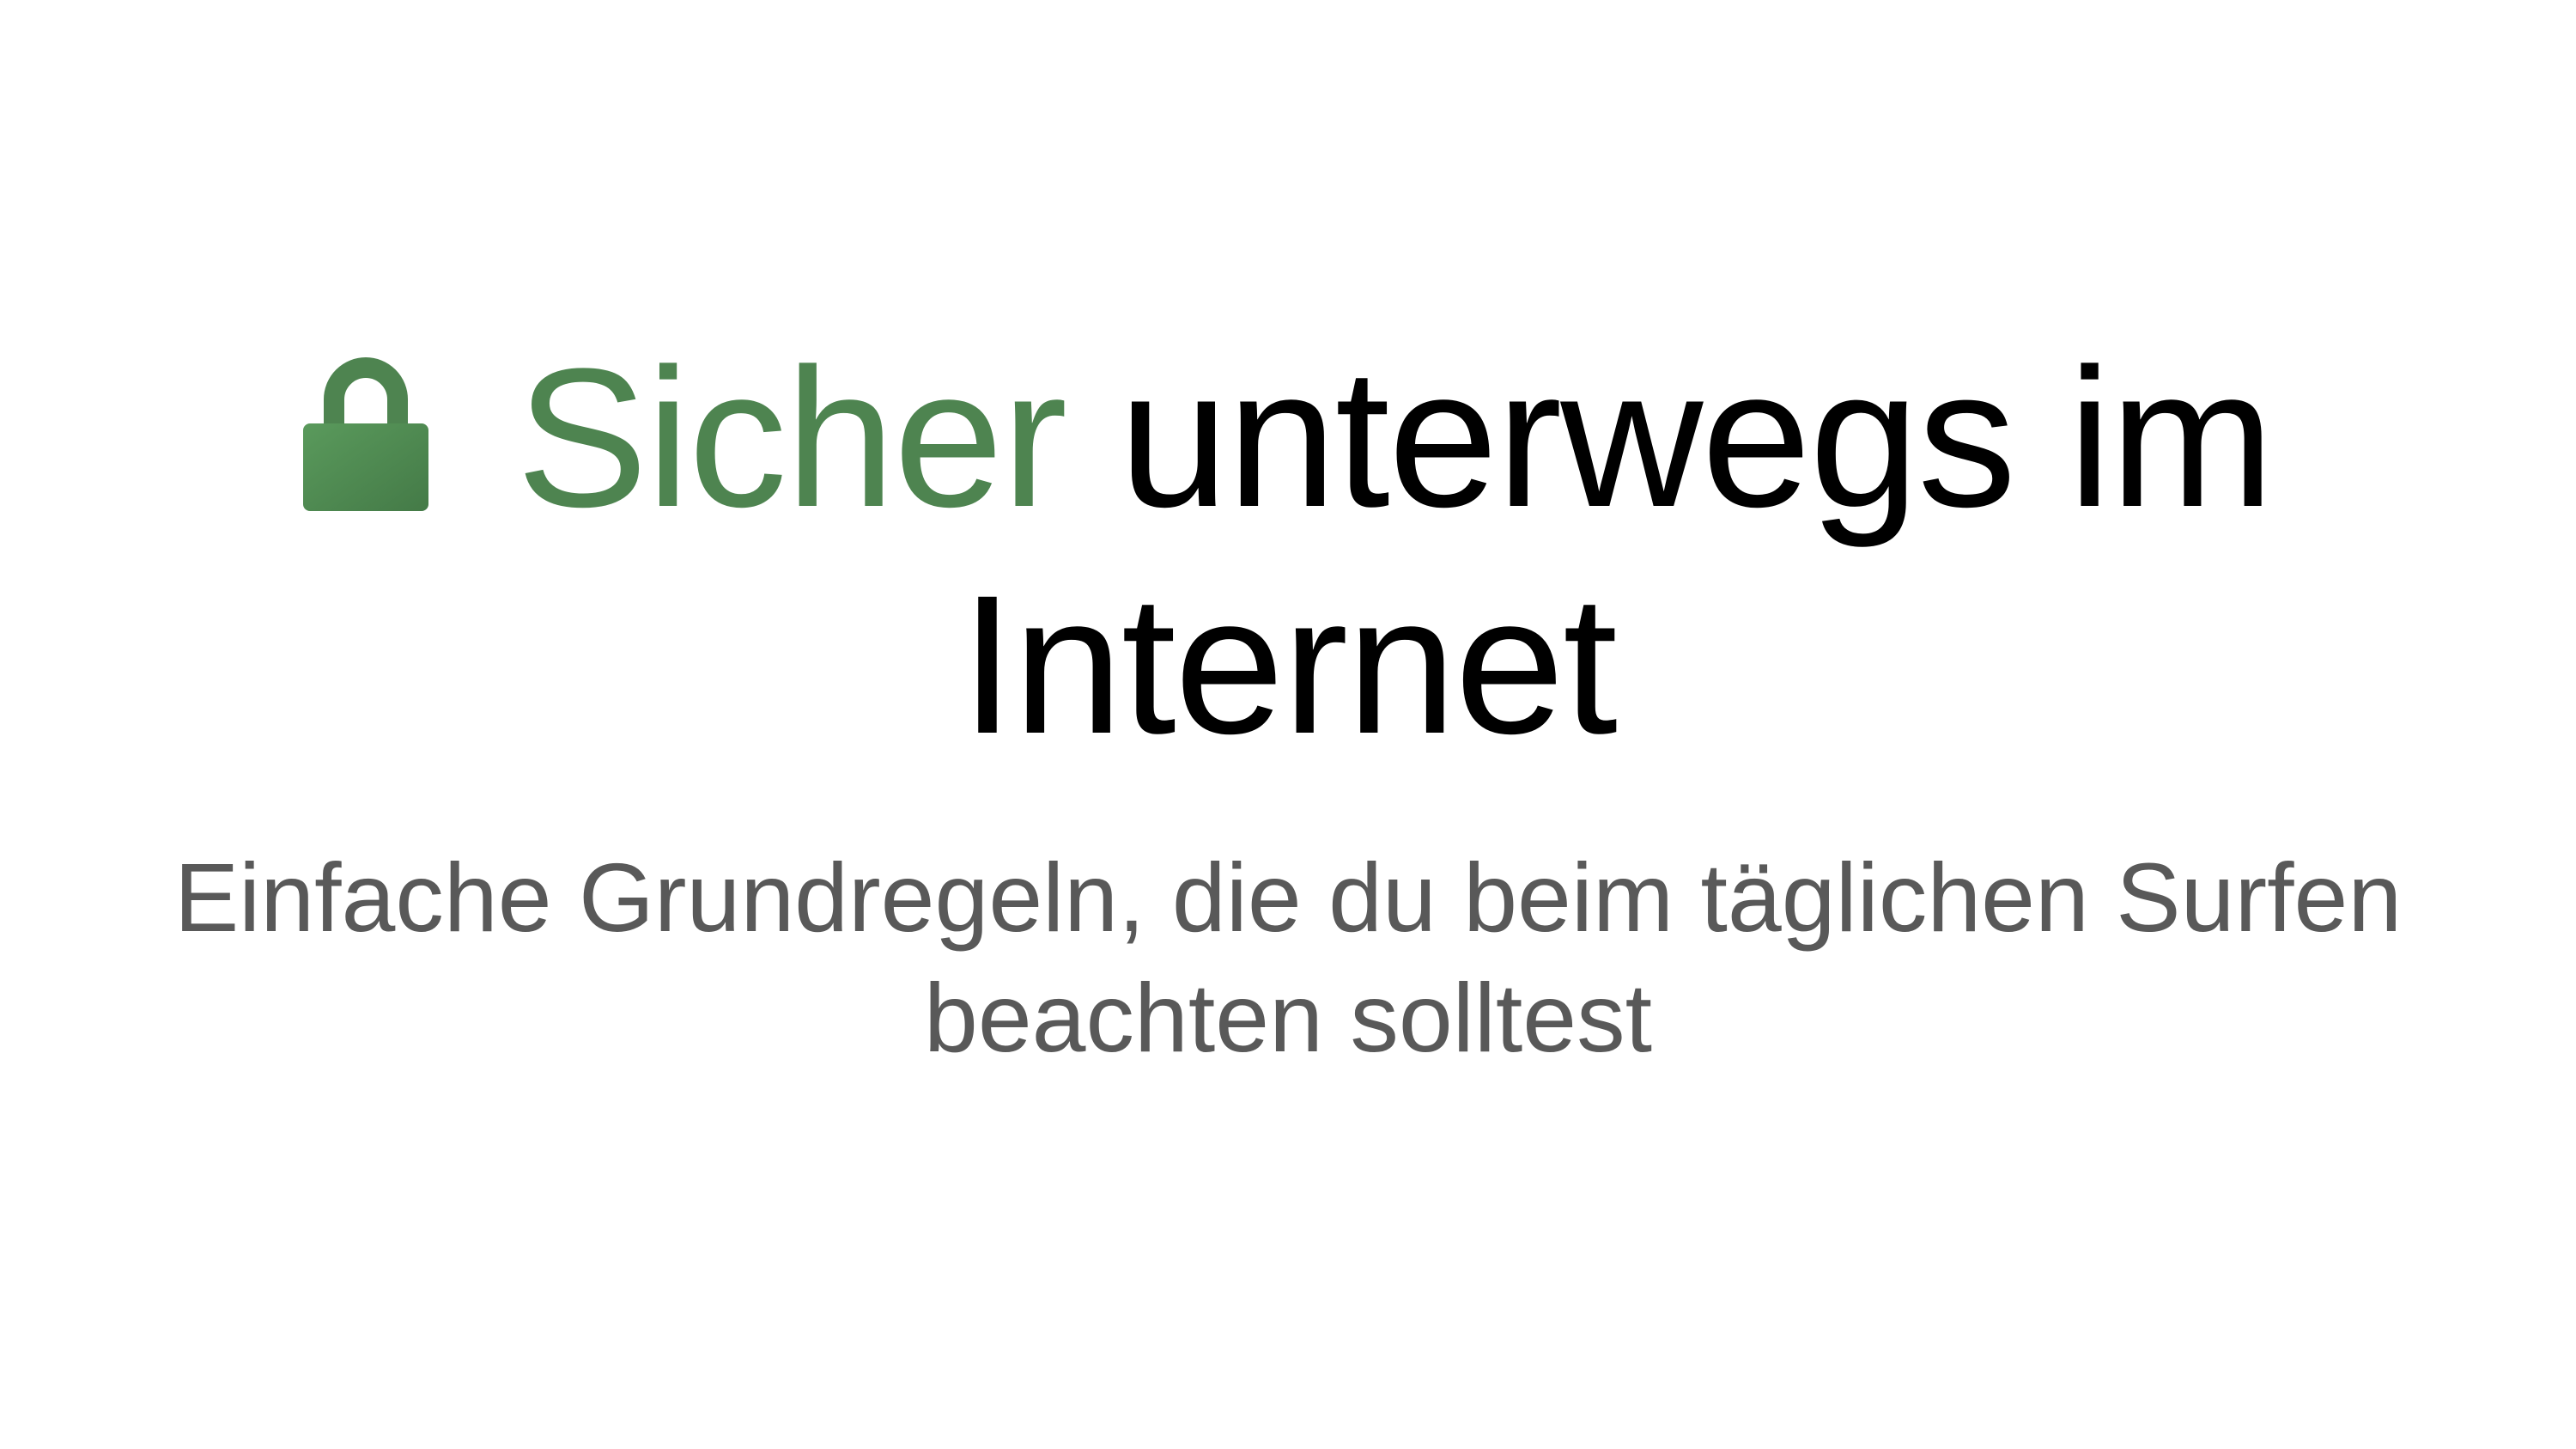  I want to click on lock-icon, so click(366, 430).